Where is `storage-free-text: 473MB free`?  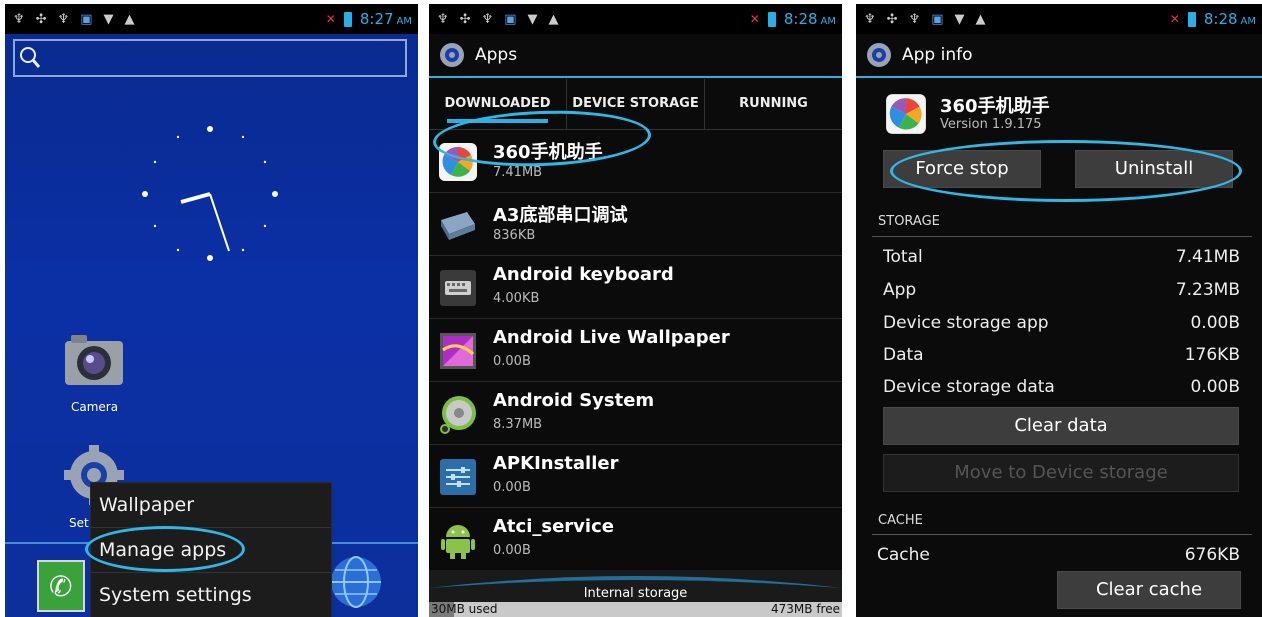
storage-free-text: 473MB free is located at coordinates (805, 609).